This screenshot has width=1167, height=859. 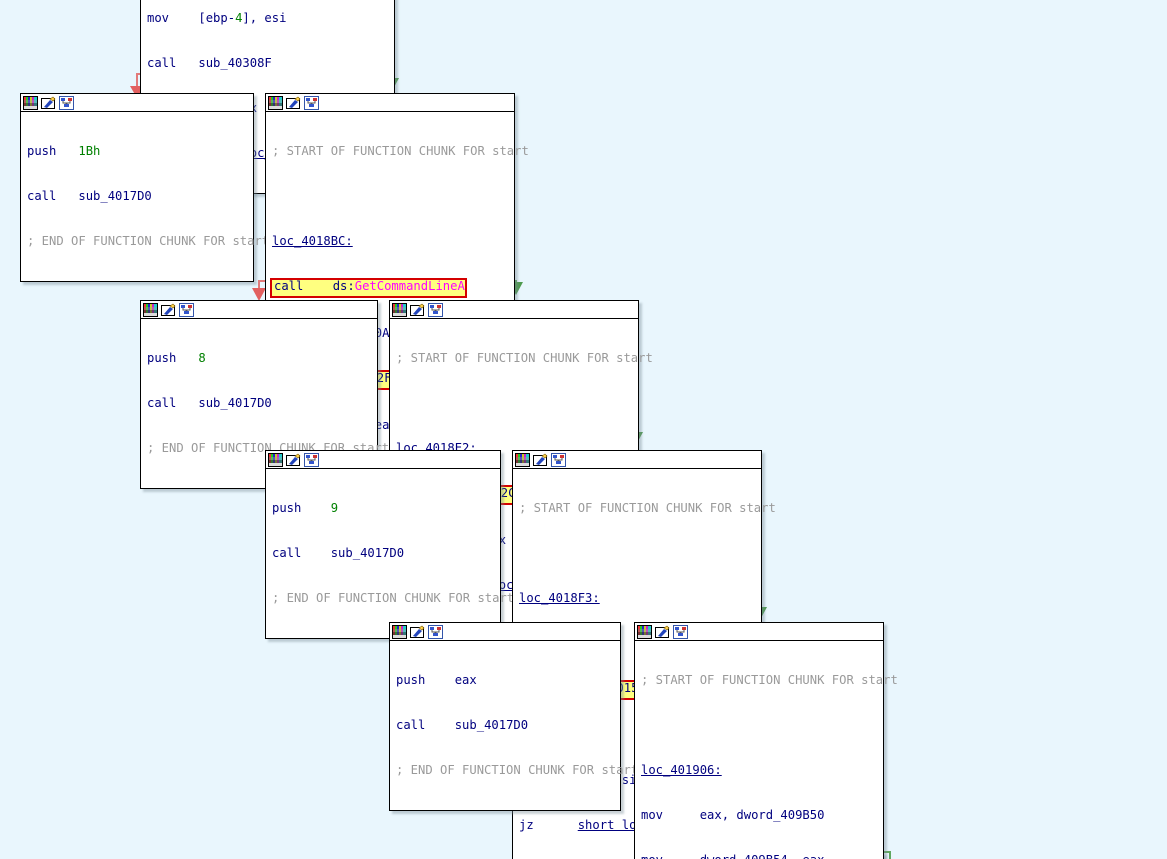 What do you see at coordinates (762, 856) in the screenshot?
I see `operands: dword_409B54, eax` at bounding box center [762, 856].